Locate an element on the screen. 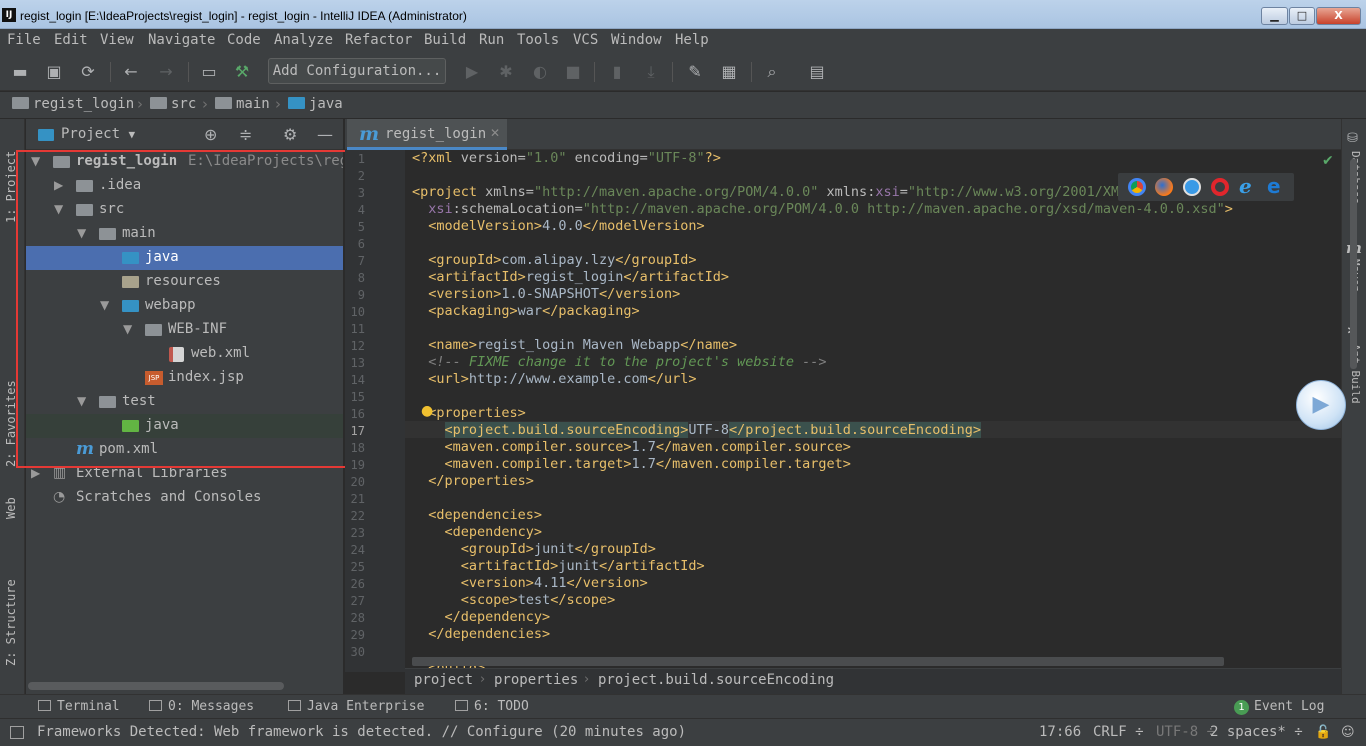 The height and width of the screenshot is (746, 1366). editor-vertical-scrollbar is located at coordinates (1353, 264).